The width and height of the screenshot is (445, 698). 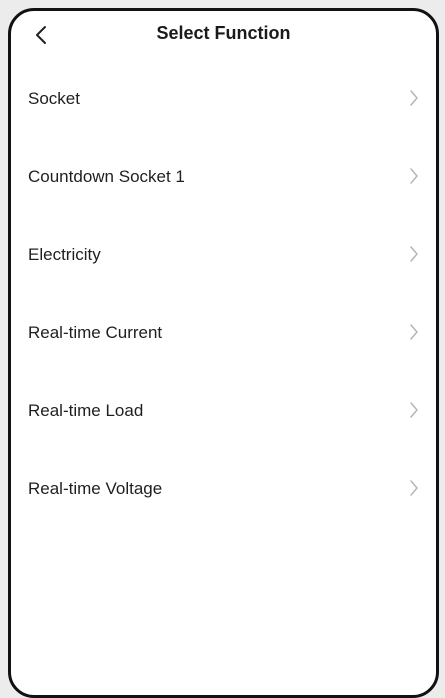 What do you see at coordinates (223, 488) in the screenshot?
I see `function-item-real-time-voltage: Real-time Voltage` at bounding box center [223, 488].